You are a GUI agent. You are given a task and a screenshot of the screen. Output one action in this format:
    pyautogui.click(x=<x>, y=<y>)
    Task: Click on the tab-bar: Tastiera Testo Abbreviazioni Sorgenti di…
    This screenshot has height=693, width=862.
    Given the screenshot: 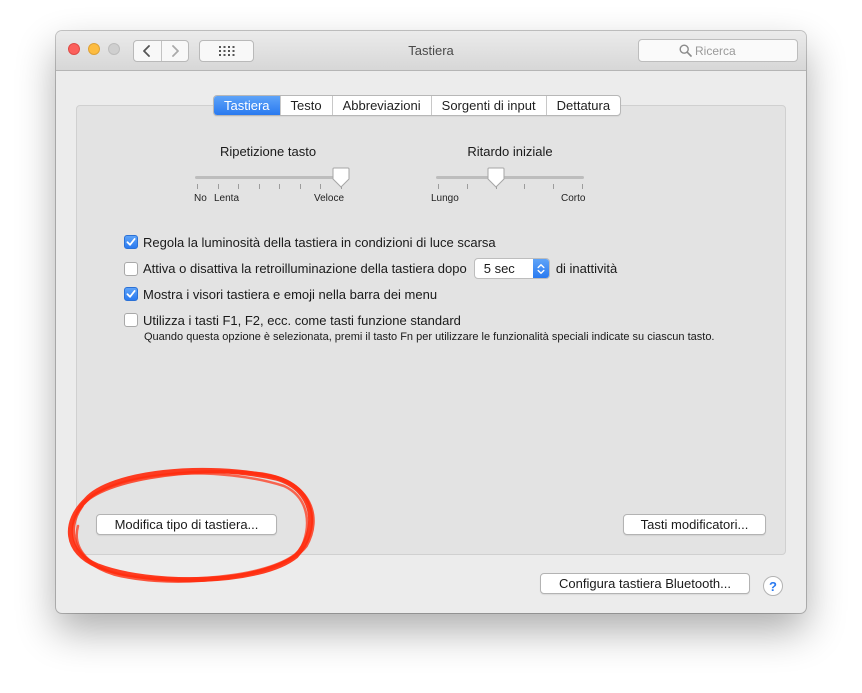 What is the action you would take?
    pyautogui.click(x=417, y=105)
    